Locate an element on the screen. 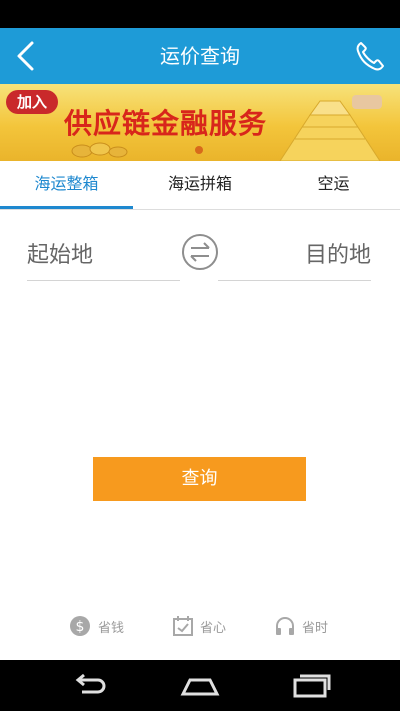  system-nav-bar is located at coordinates (200, 685).